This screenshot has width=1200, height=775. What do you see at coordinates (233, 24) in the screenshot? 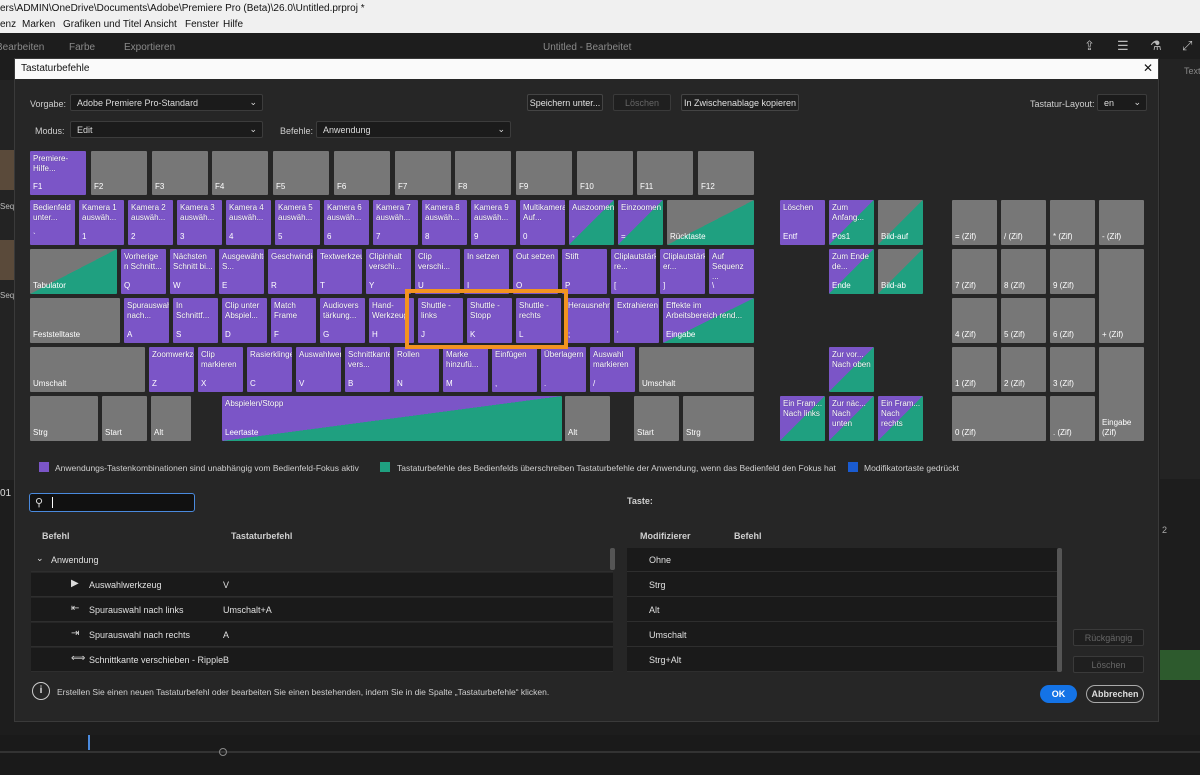
I see `menu-item-hilfe: Hilfe` at bounding box center [233, 24].